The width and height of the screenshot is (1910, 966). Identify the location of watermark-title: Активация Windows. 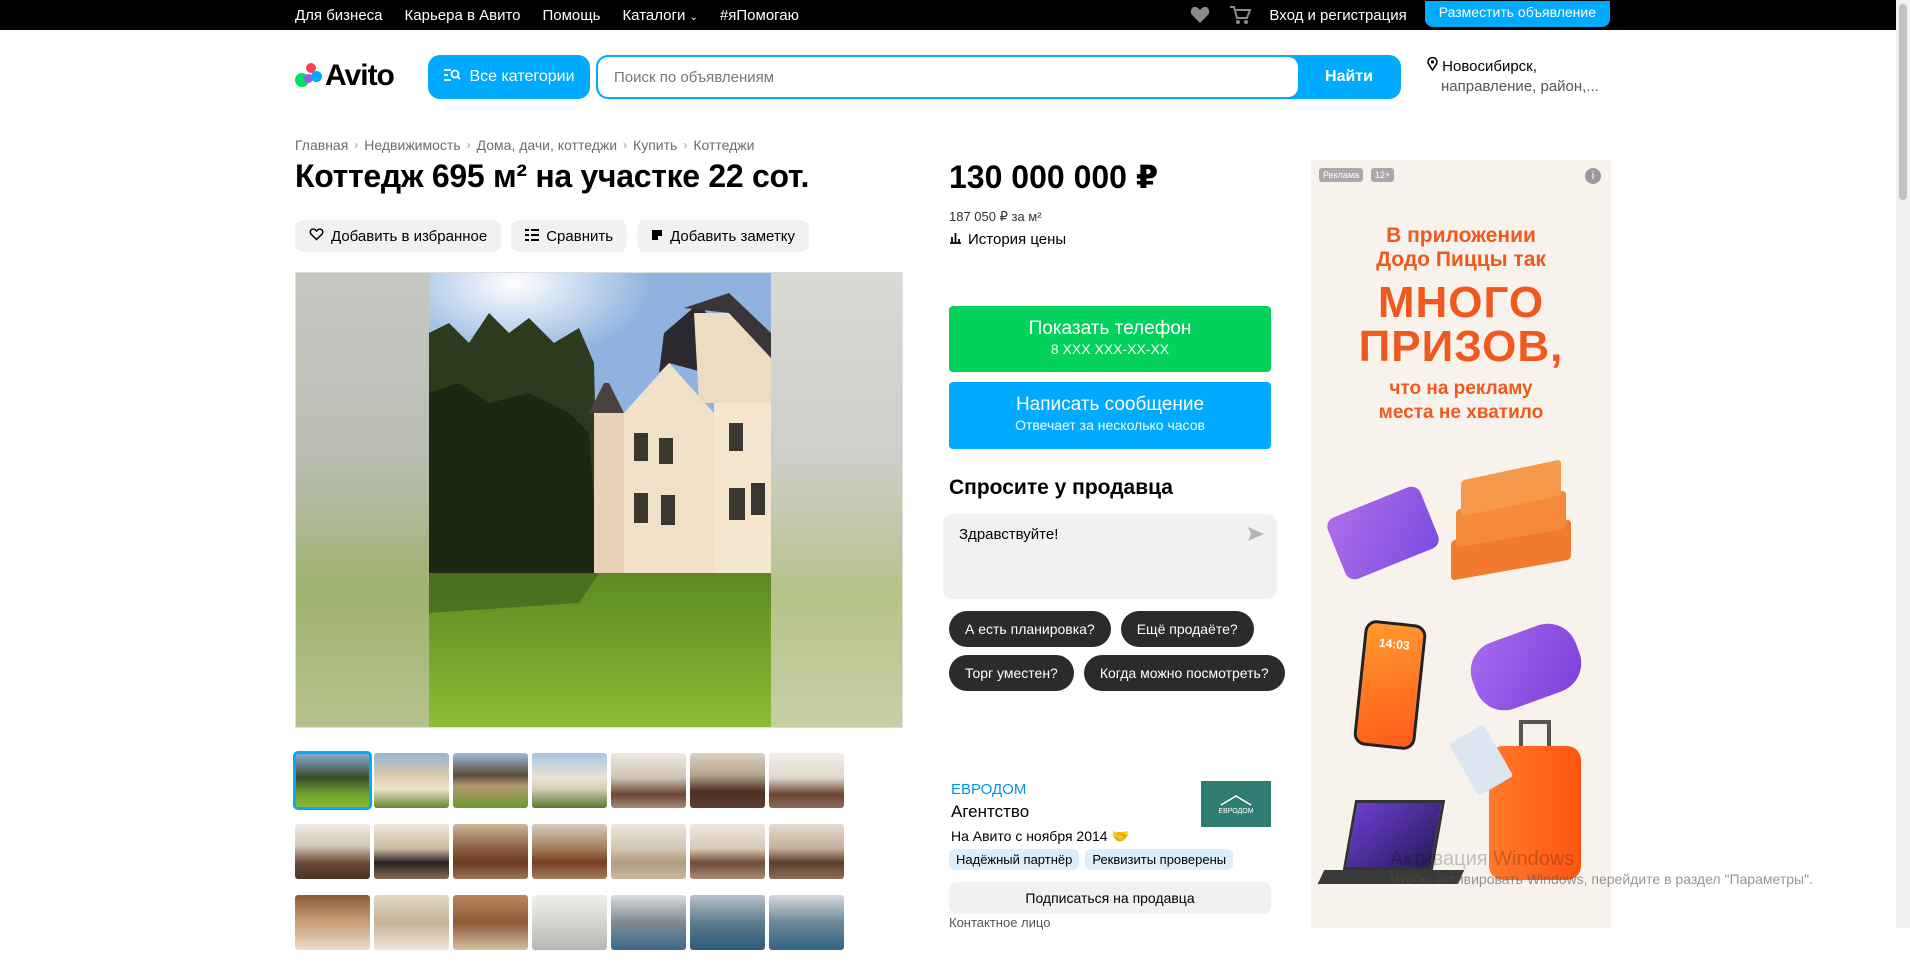
(1482, 859).